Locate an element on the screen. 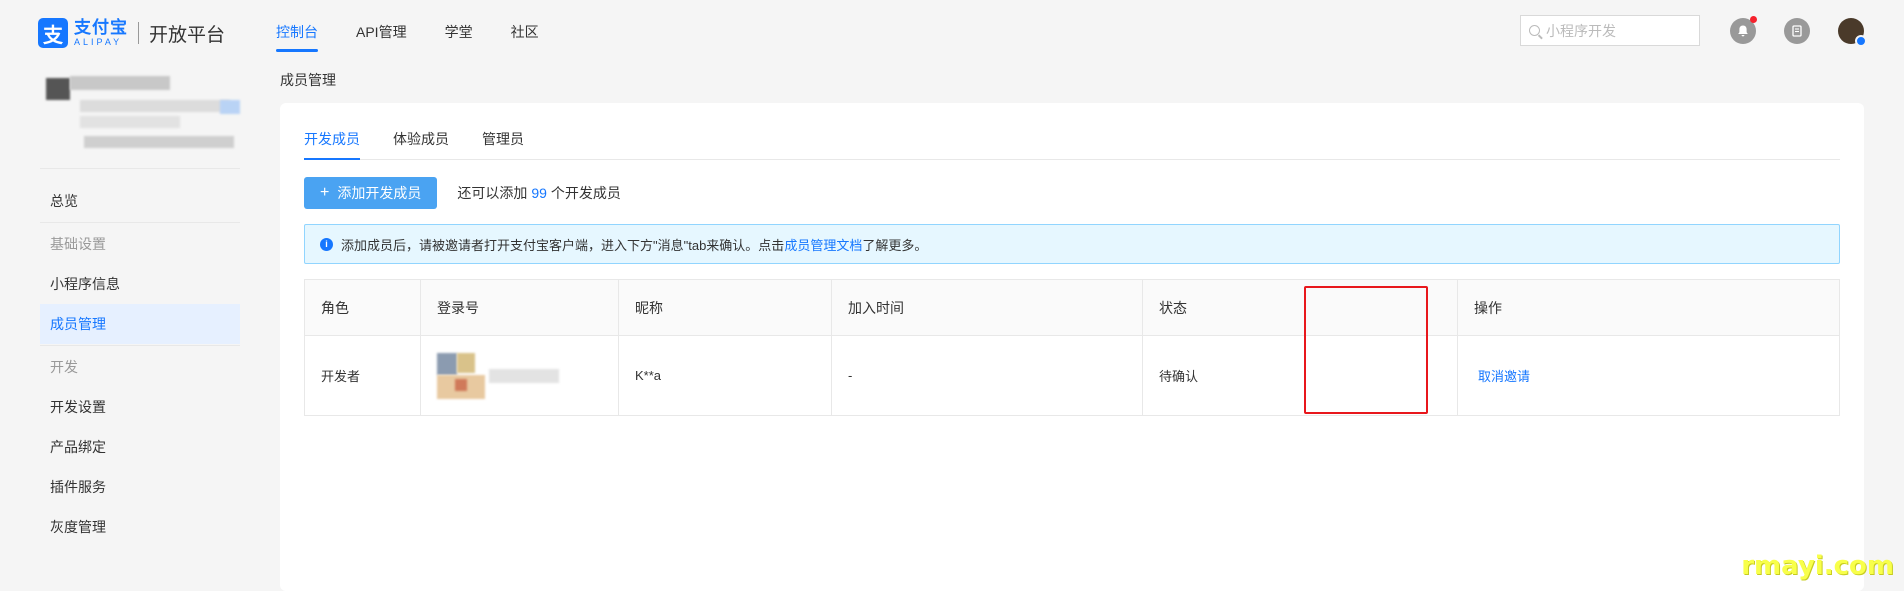 Image resolution: width=1904 pixels, height=591 pixels. sidebar-group-development: 开发 is located at coordinates (64, 367).